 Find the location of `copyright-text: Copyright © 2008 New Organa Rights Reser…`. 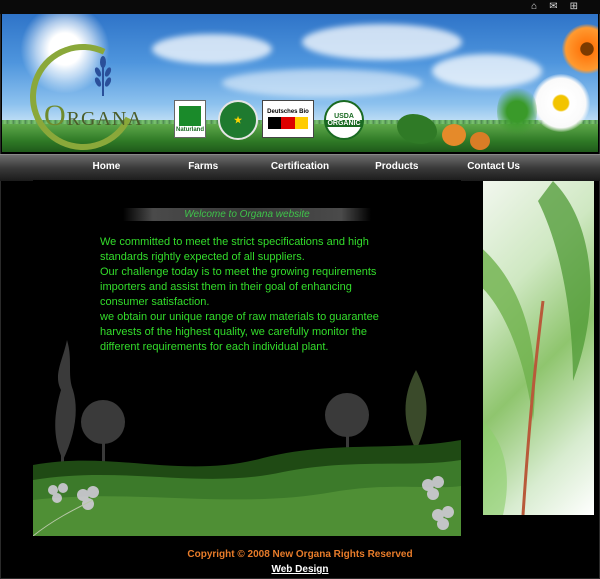

copyright-text: Copyright © 2008 New Organa Rights Reser… is located at coordinates (300, 554).